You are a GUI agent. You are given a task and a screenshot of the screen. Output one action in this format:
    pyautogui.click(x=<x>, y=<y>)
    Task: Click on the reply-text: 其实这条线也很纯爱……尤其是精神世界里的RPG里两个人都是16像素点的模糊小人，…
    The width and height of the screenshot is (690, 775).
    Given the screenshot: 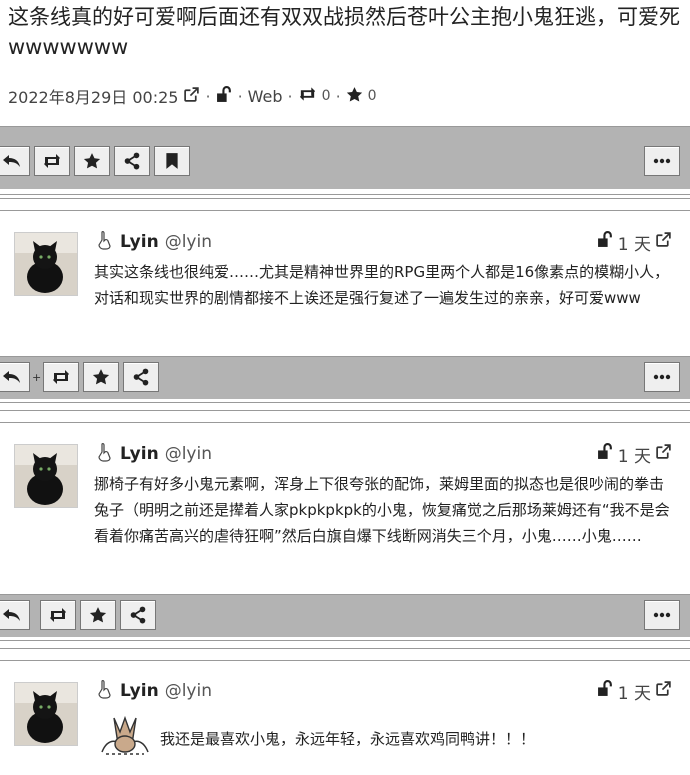 What is the action you would take?
    pyautogui.click(x=382, y=285)
    